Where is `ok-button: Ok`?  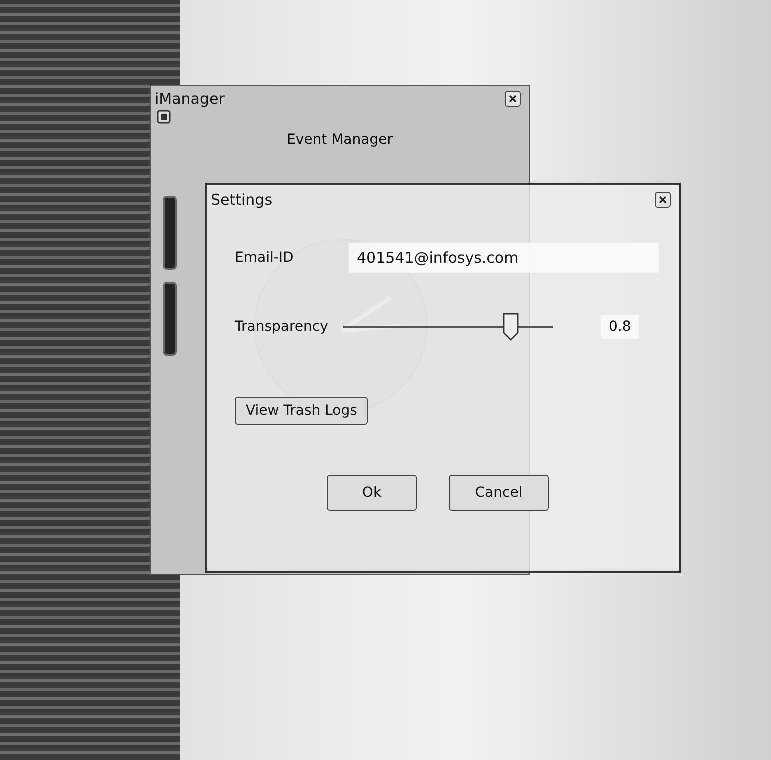 ok-button: Ok is located at coordinates (372, 493).